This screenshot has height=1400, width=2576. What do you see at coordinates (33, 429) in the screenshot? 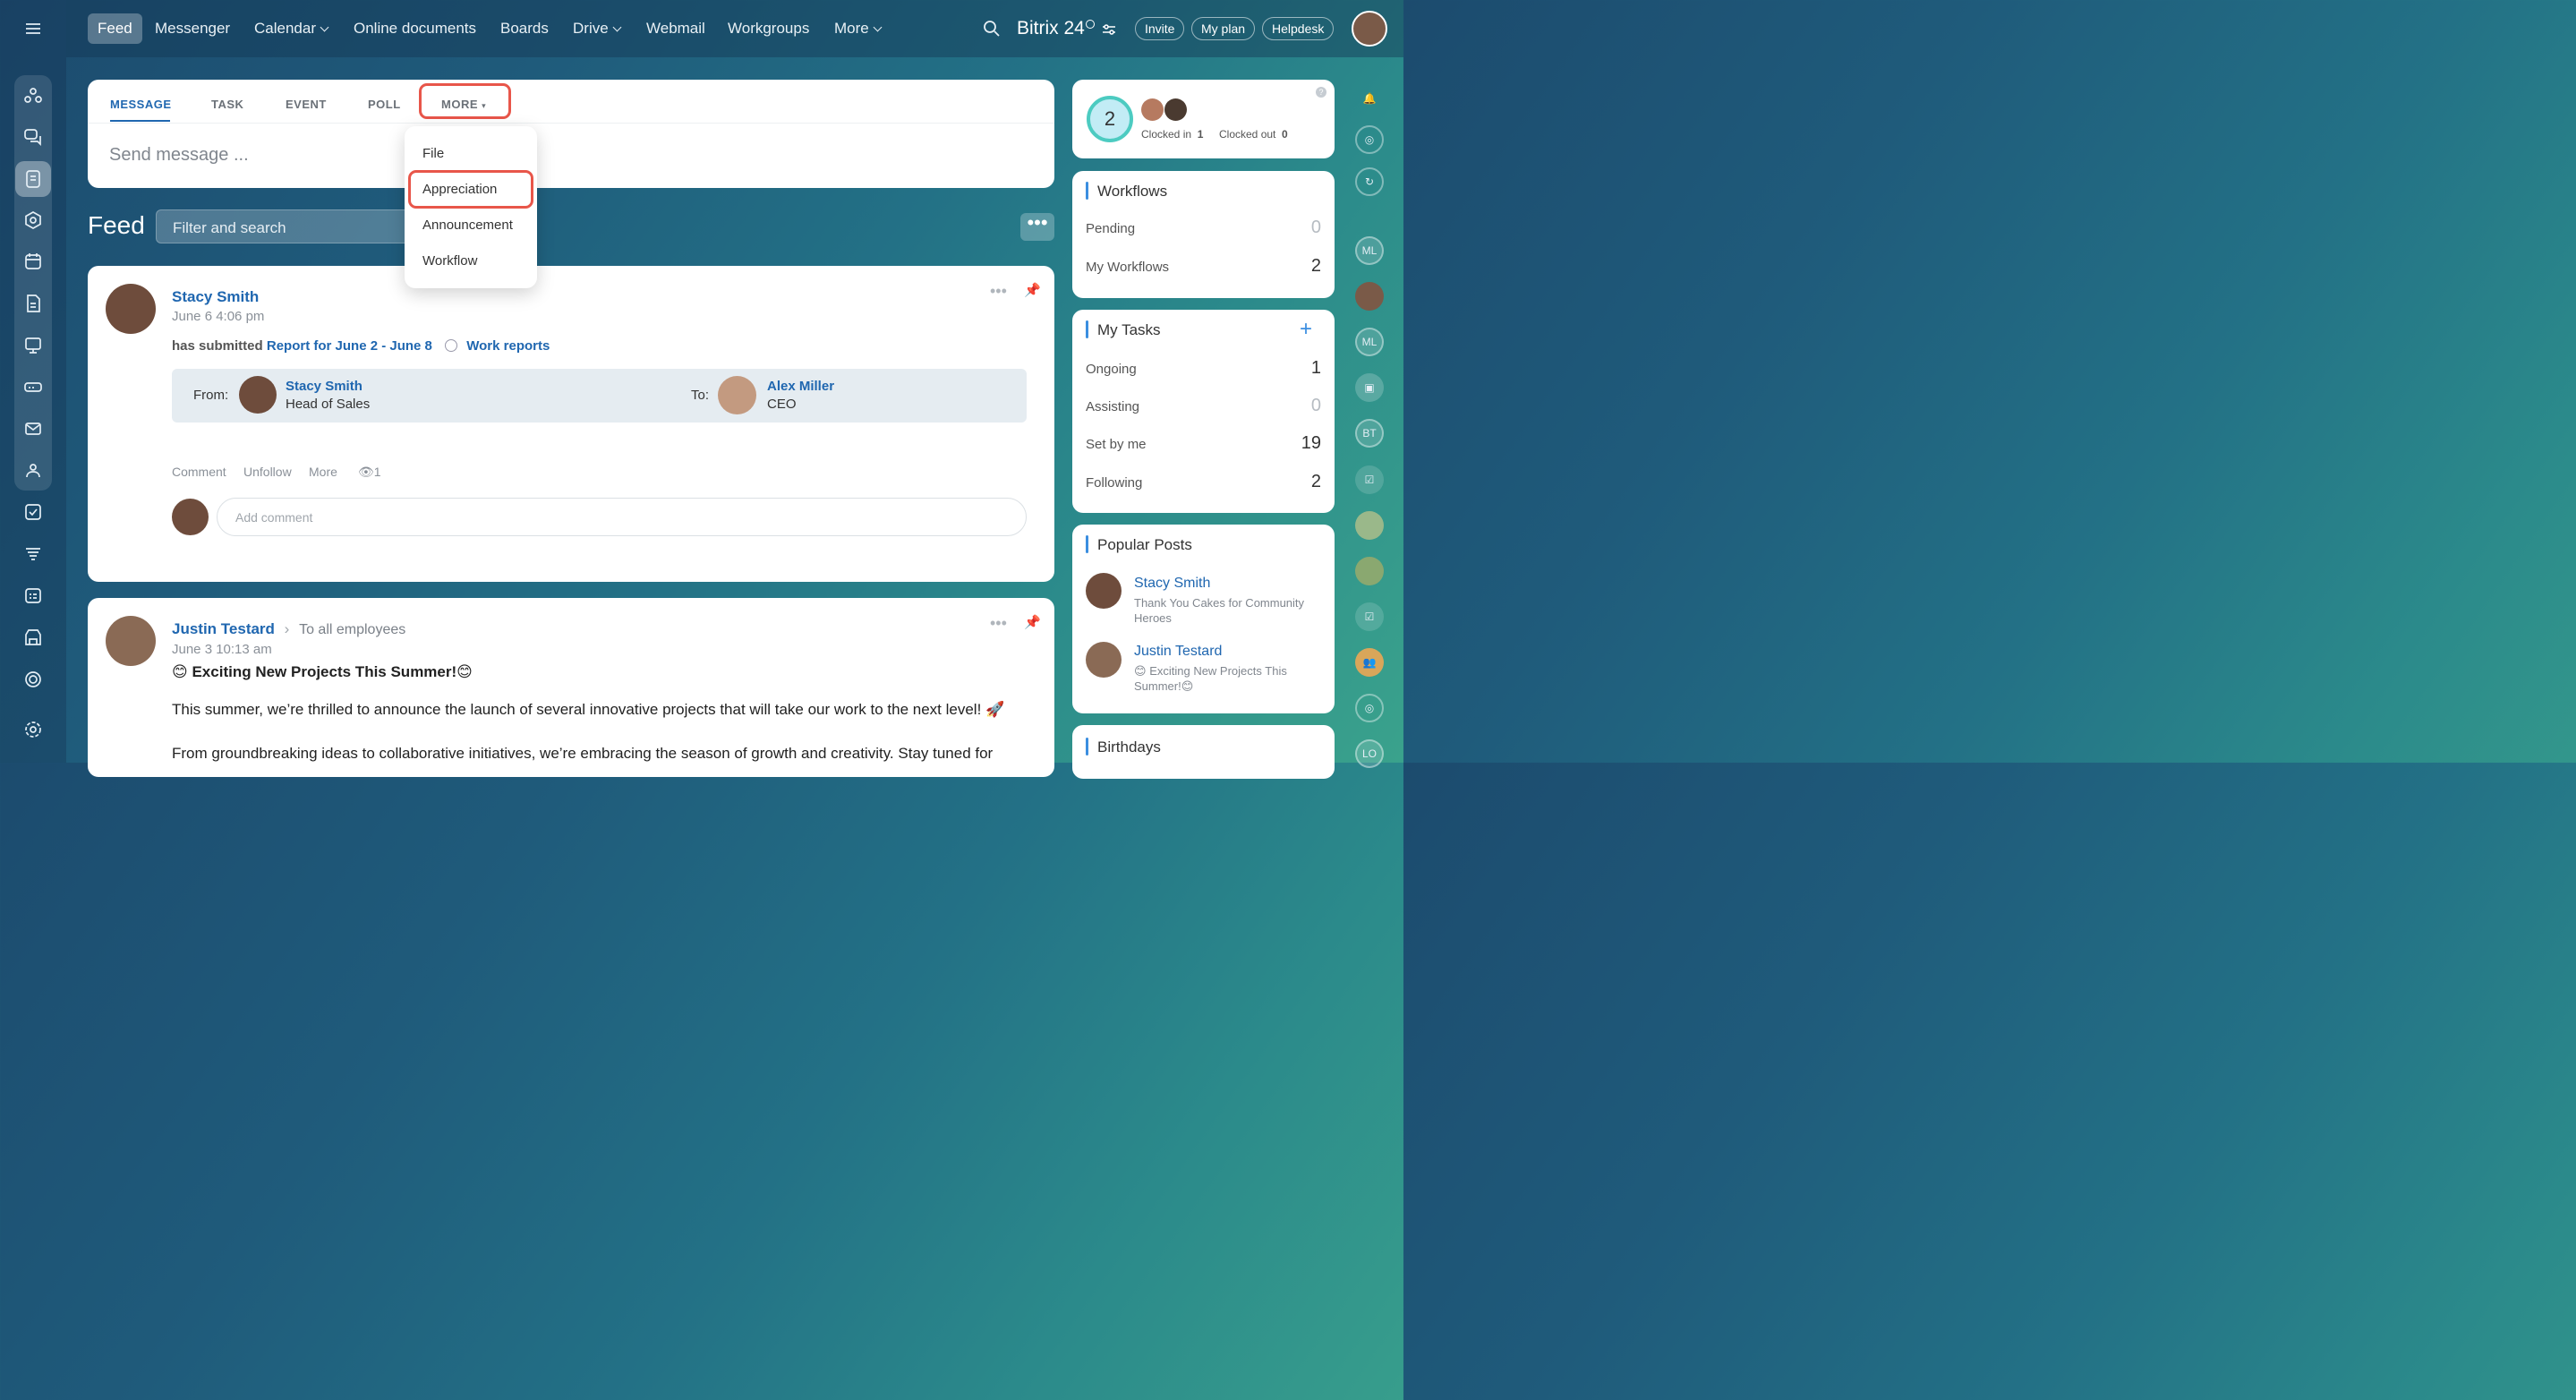
I see `mail-icon` at bounding box center [33, 429].